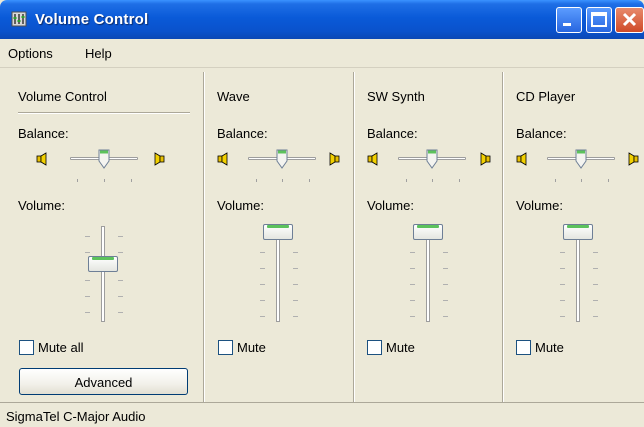 This screenshot has width=644, height=427. I want to click on maximize-icon, so click(599, 19).